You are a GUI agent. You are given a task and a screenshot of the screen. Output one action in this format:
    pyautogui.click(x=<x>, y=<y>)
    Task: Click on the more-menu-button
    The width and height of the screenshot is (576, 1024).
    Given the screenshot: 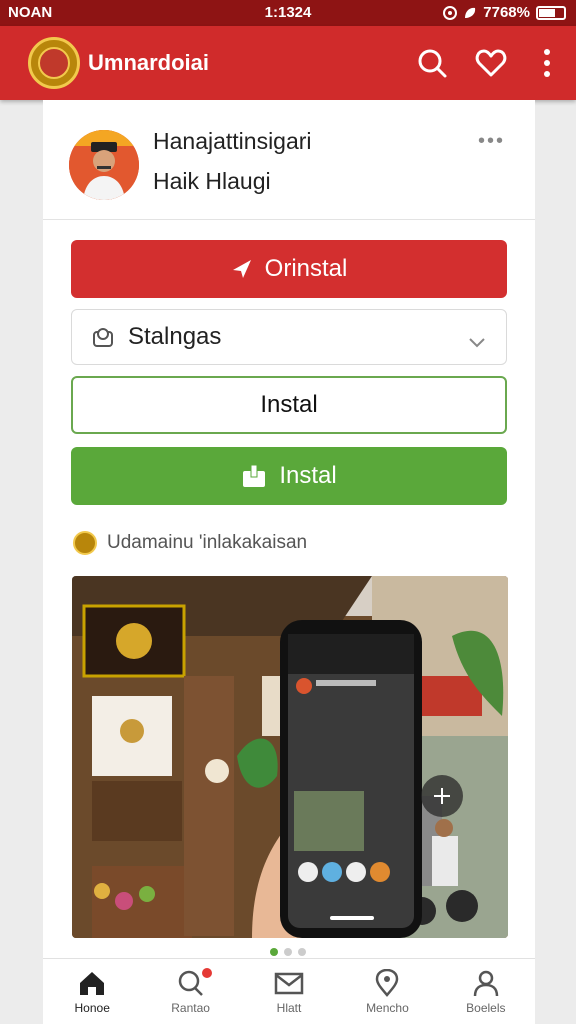 What is the action you would take?
    pyautogui.click(x=547, y=63)
    